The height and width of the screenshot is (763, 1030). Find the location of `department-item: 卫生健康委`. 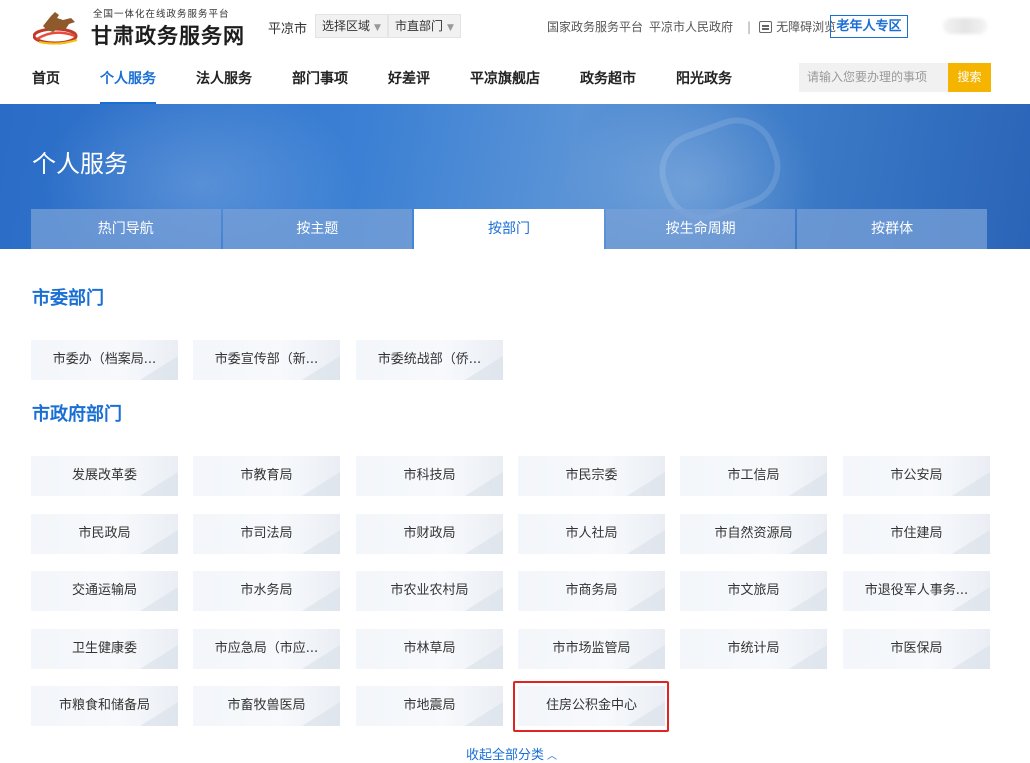

department-item: 卫生健康委 is located at coordinates (104, 648).